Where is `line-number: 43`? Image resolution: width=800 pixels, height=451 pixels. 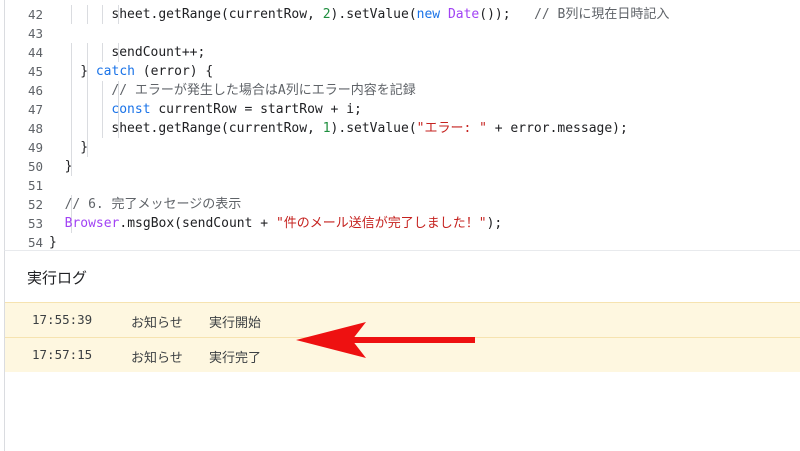 line-number: 43 is located at coordinates (35, 33).